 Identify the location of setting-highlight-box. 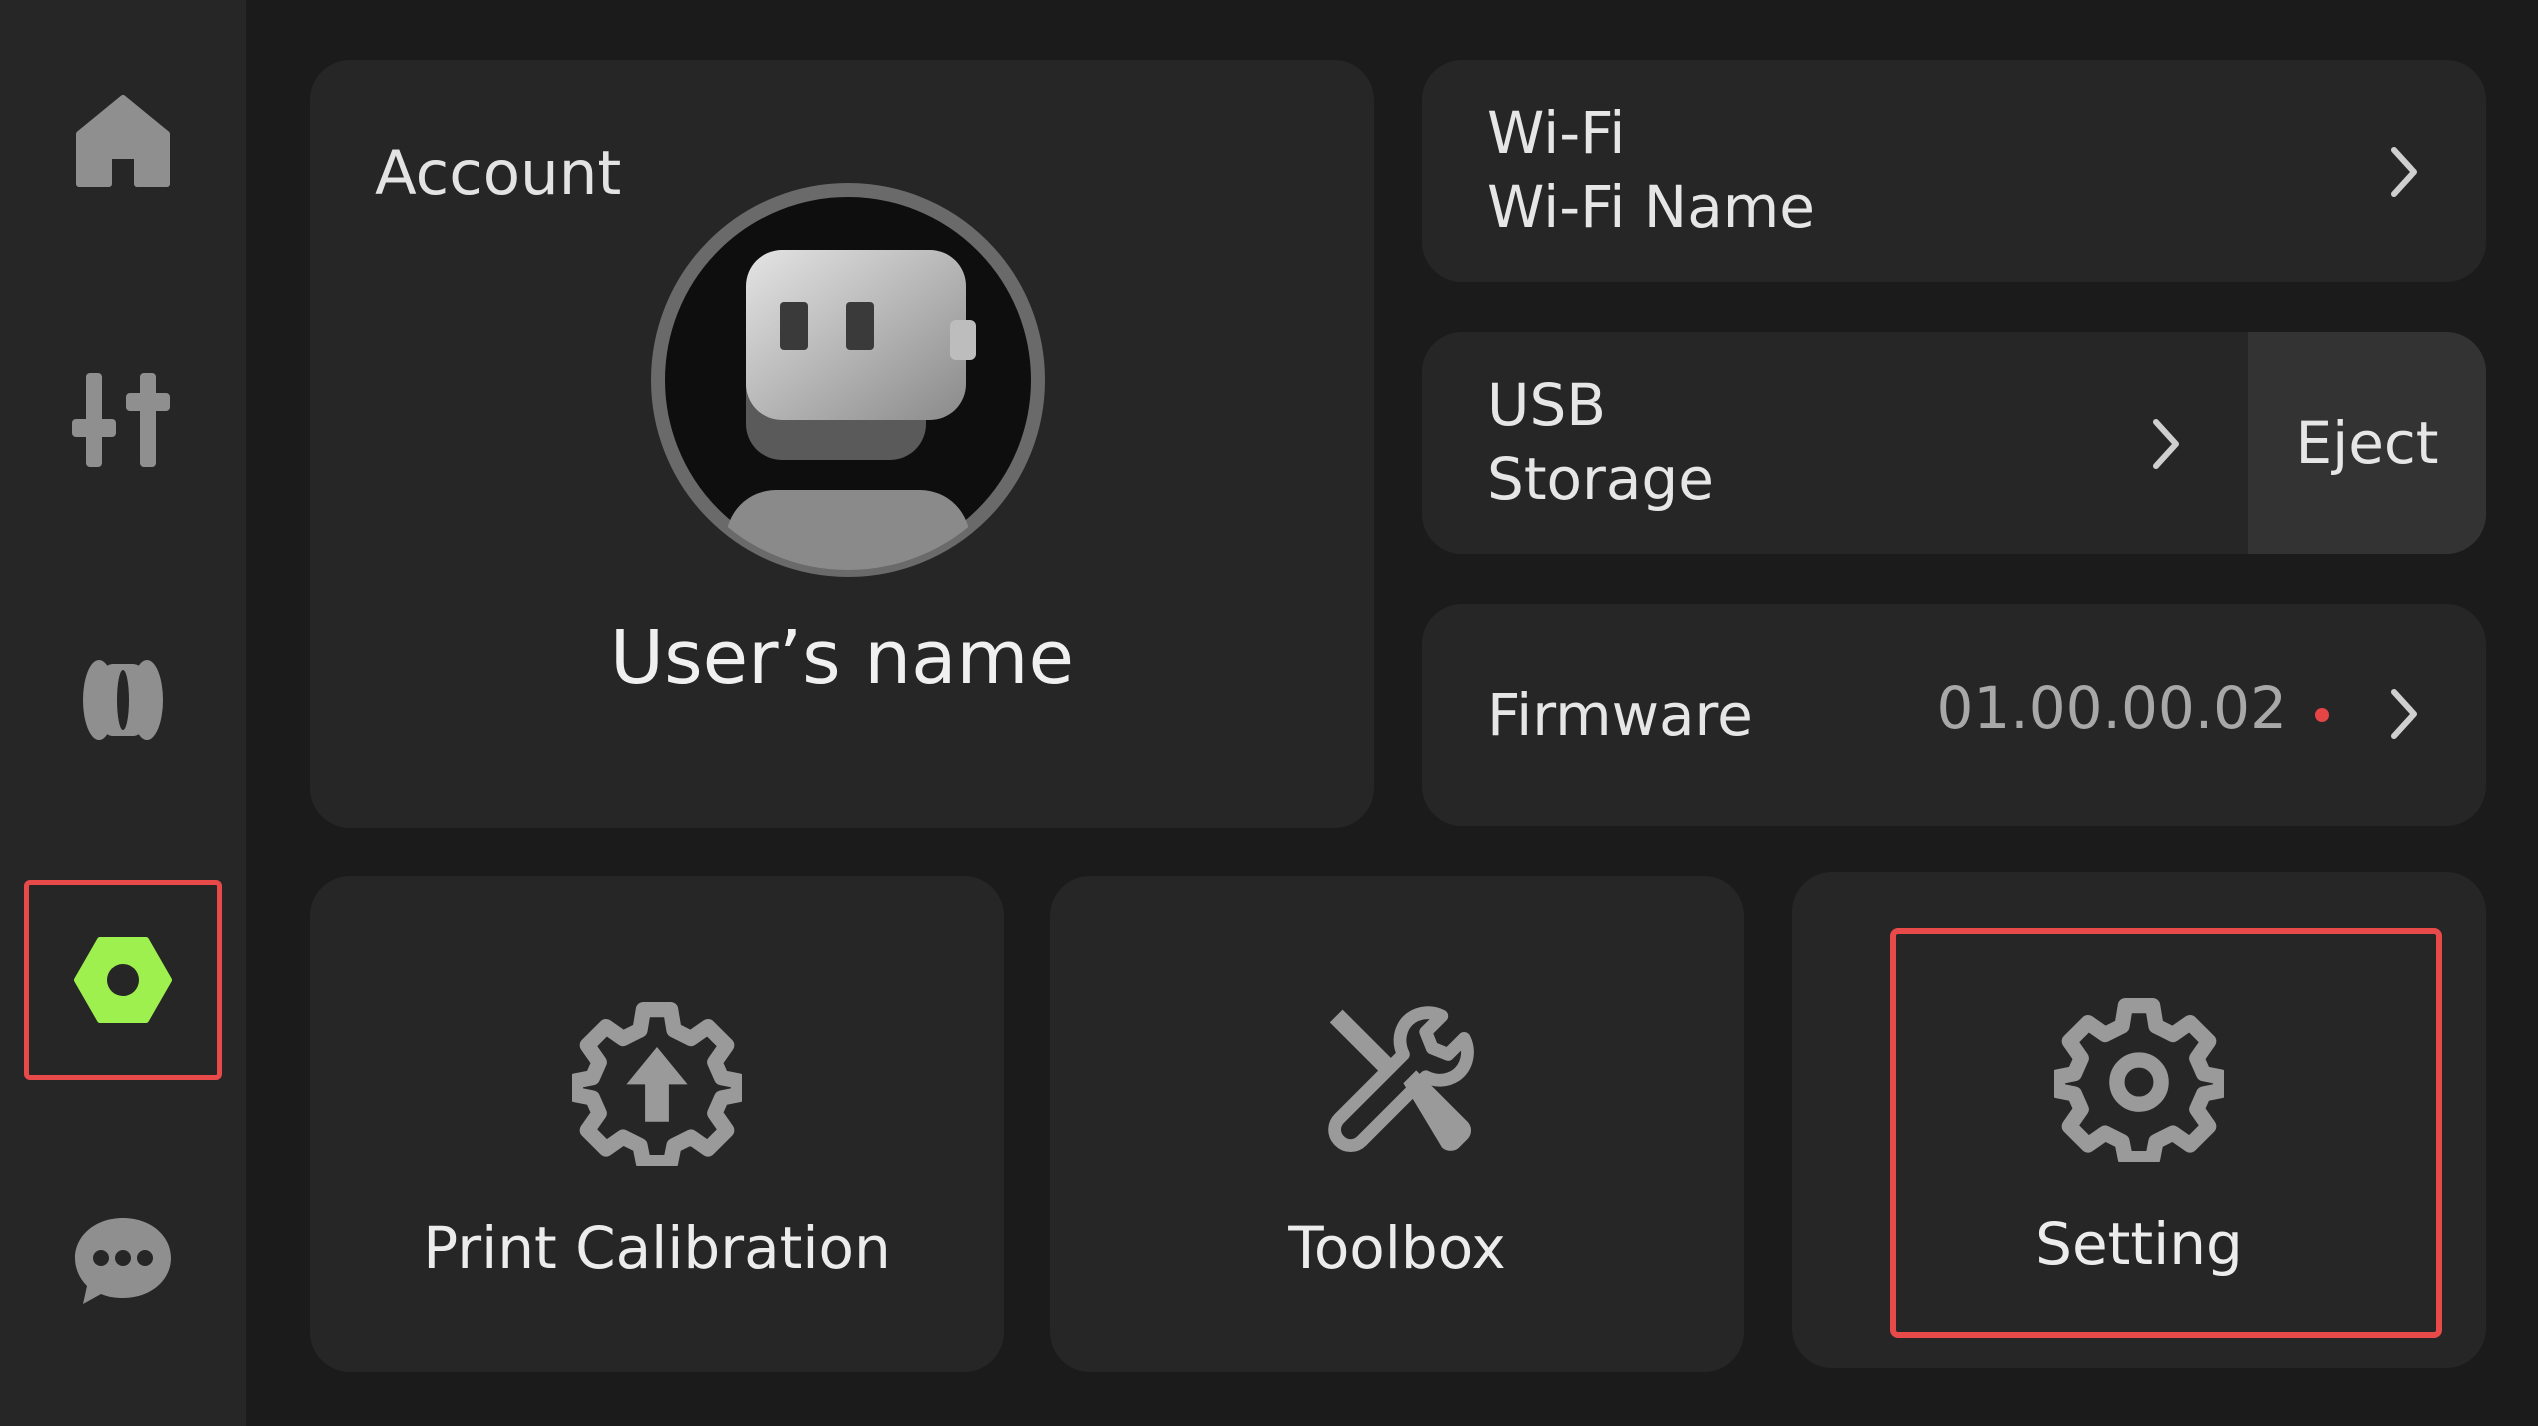
(2166, 1133).